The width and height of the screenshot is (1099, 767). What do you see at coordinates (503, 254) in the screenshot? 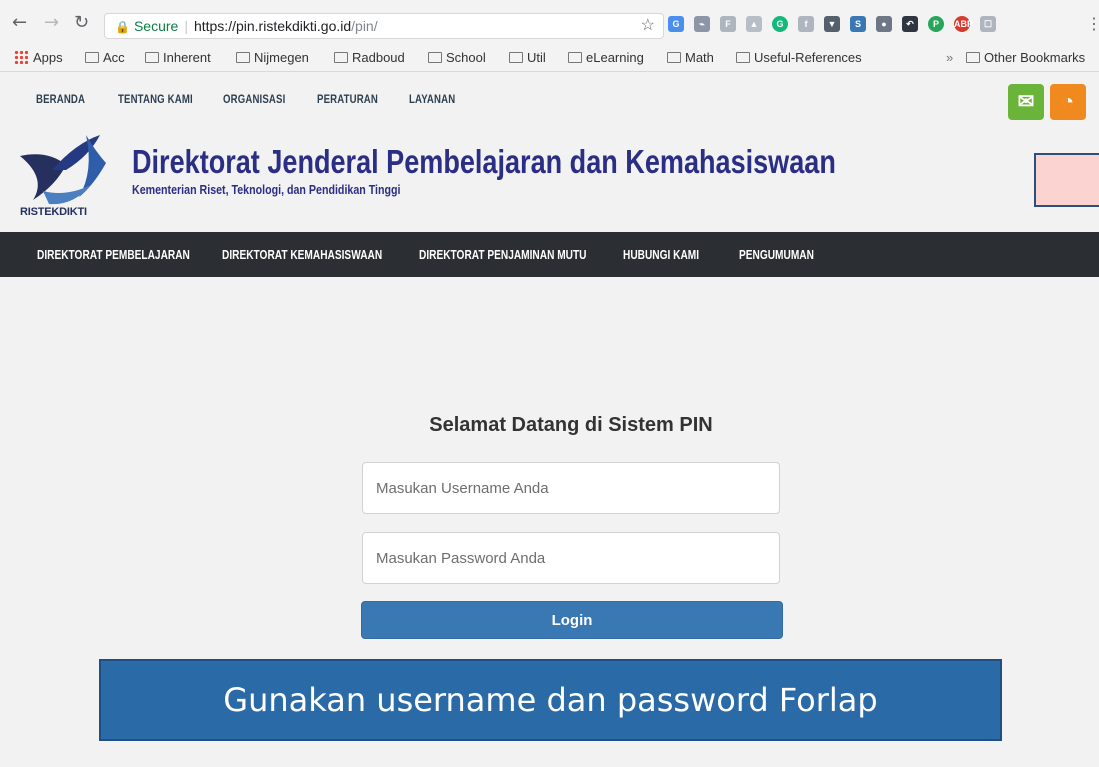
I see `nav-direktorat-penjaminan-mutu: DIREKTORAT PENJAMINAN MUTU` at bounding box center [503, 254].